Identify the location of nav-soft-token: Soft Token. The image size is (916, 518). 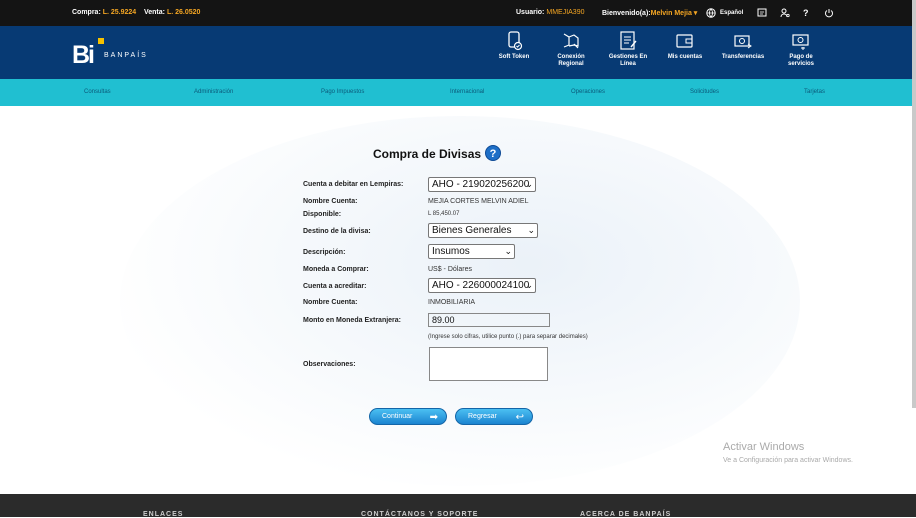
(514, 45).